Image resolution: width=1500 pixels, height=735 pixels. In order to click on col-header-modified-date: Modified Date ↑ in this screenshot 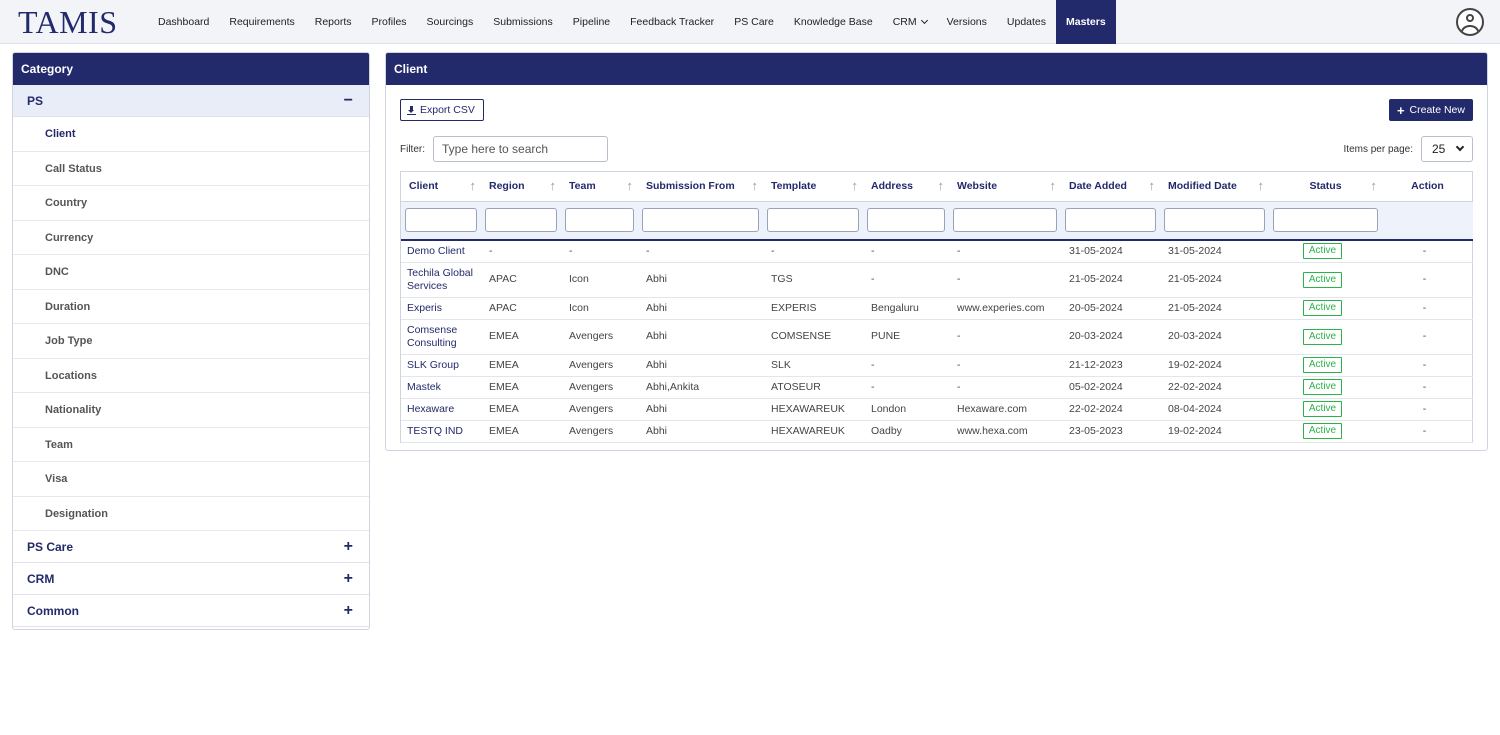, I will do `click(1214, 187)`.